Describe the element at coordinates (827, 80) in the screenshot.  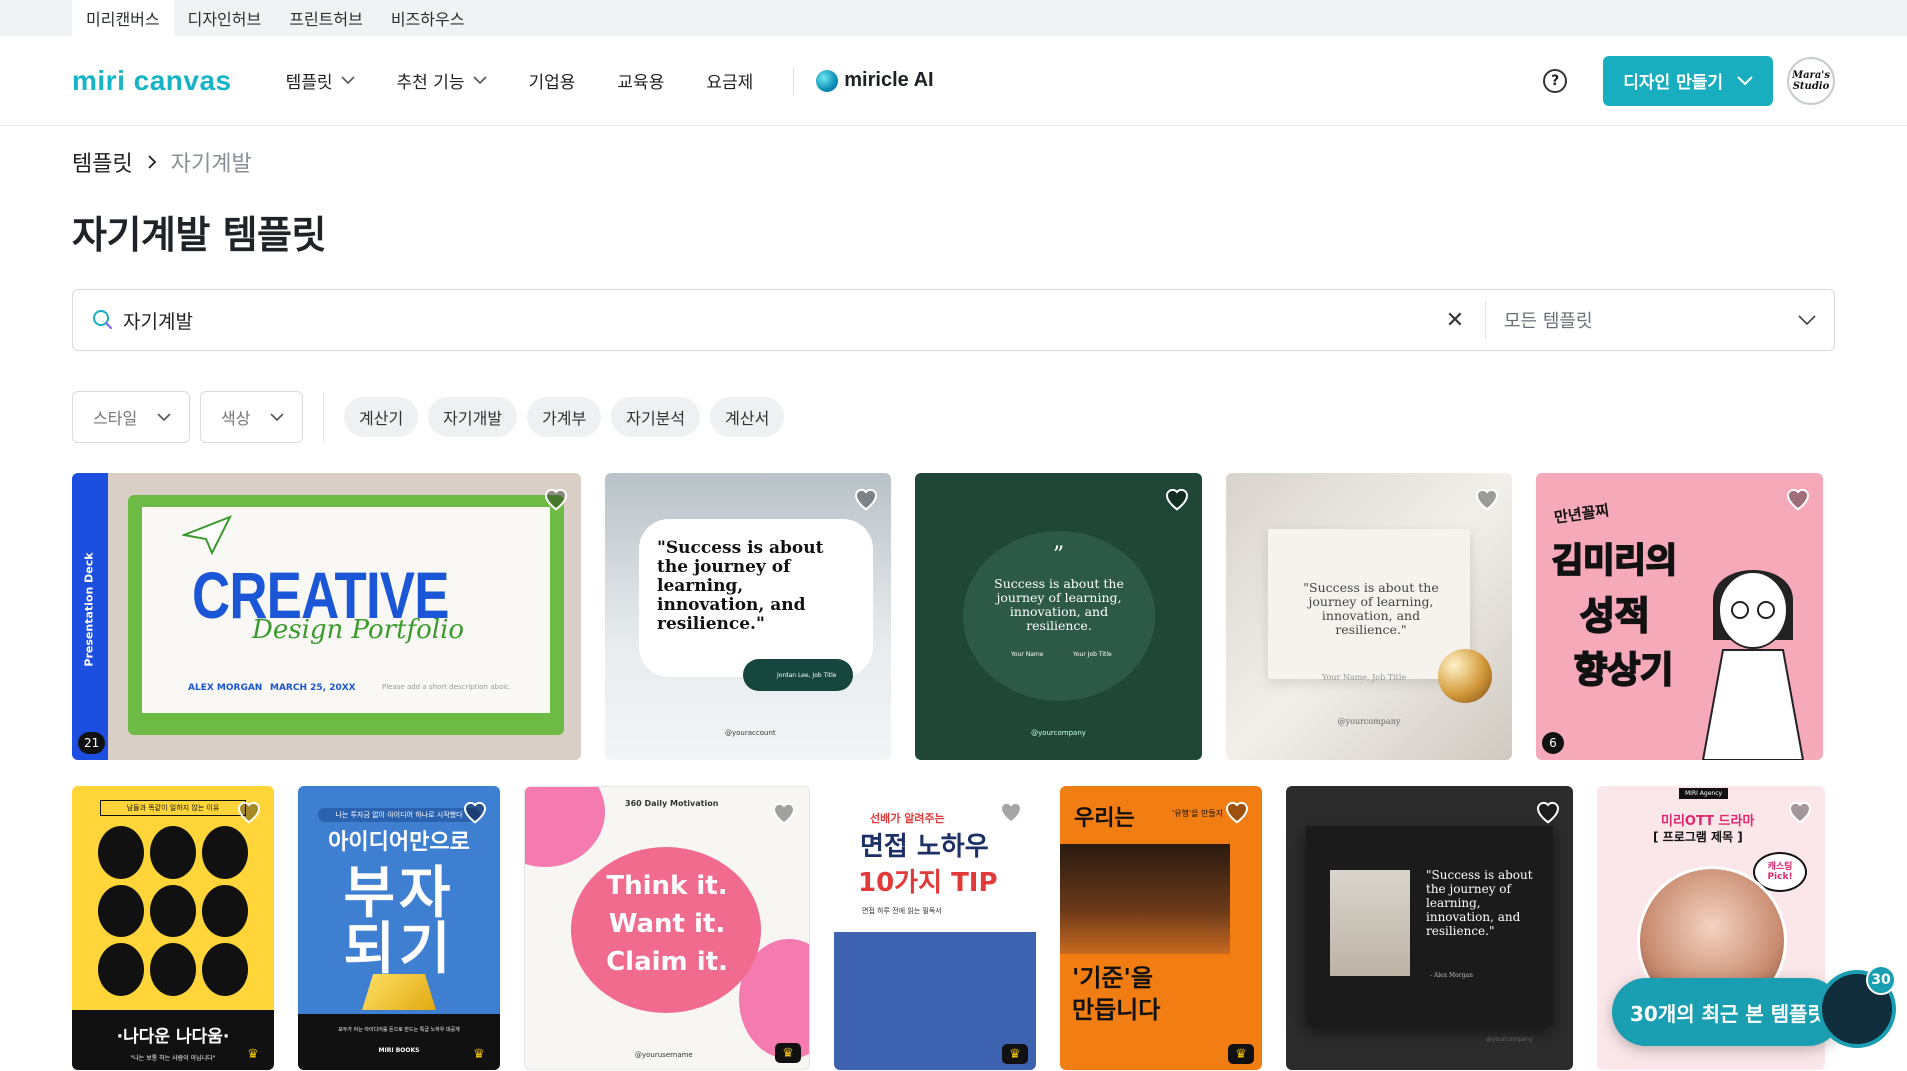
I see `ai-orb-icon` at that location.